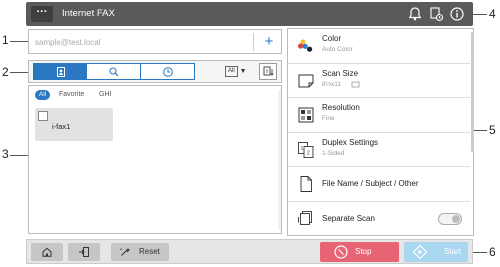 The height and width of the screenshot is (267, 500). Describe the element at coordinates (492, 14) in the screenshot. I see `callout-4: 4` at that location.